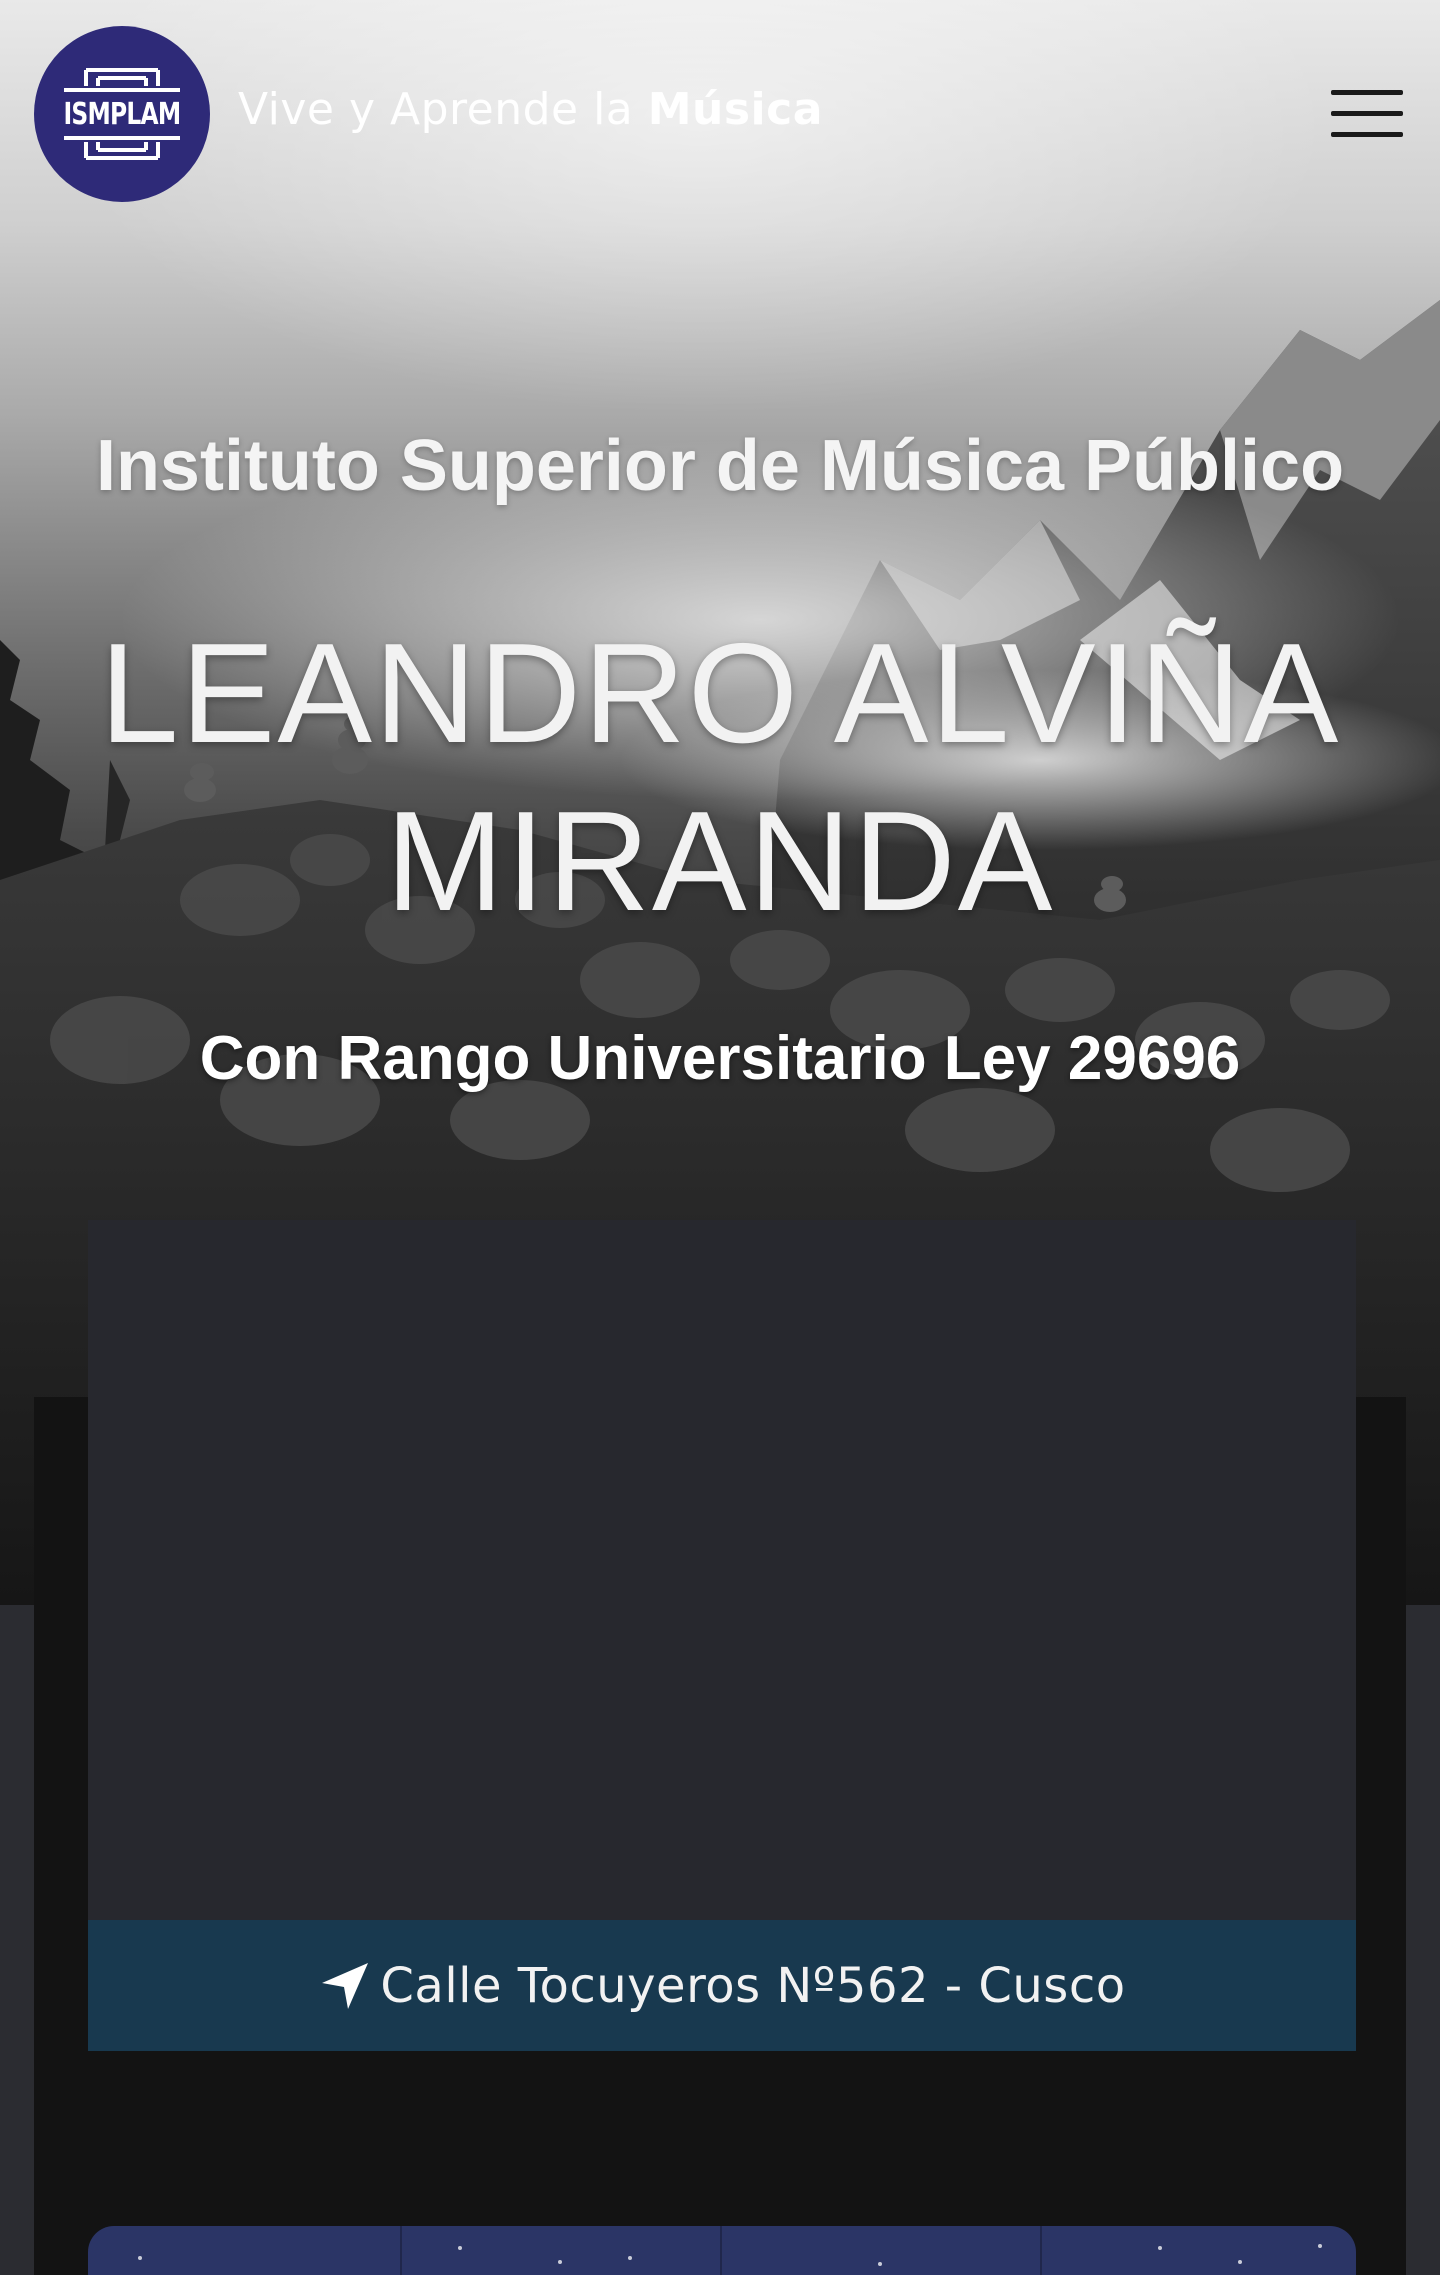 This screenshot has width=1440, height=2275. I want to click on tagline-bold: Música, so click(735, 109).